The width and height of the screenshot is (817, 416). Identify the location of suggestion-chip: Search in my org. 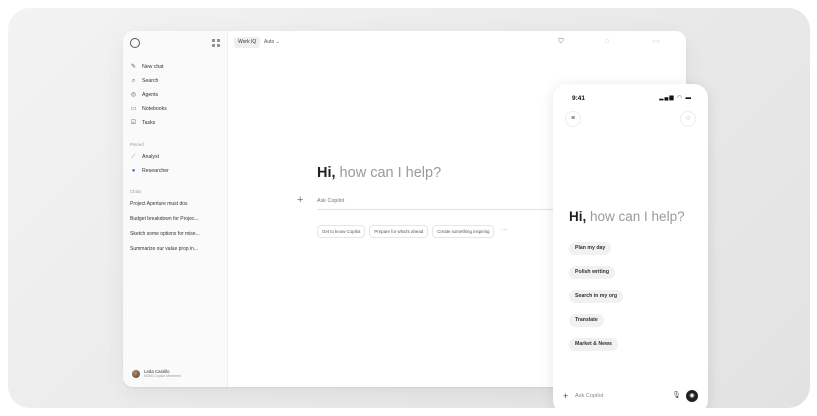
(596, 296).